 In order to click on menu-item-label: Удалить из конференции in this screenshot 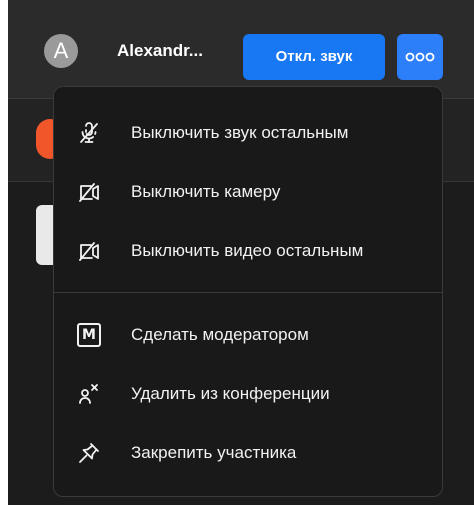, I will do `click(230, 393)`.